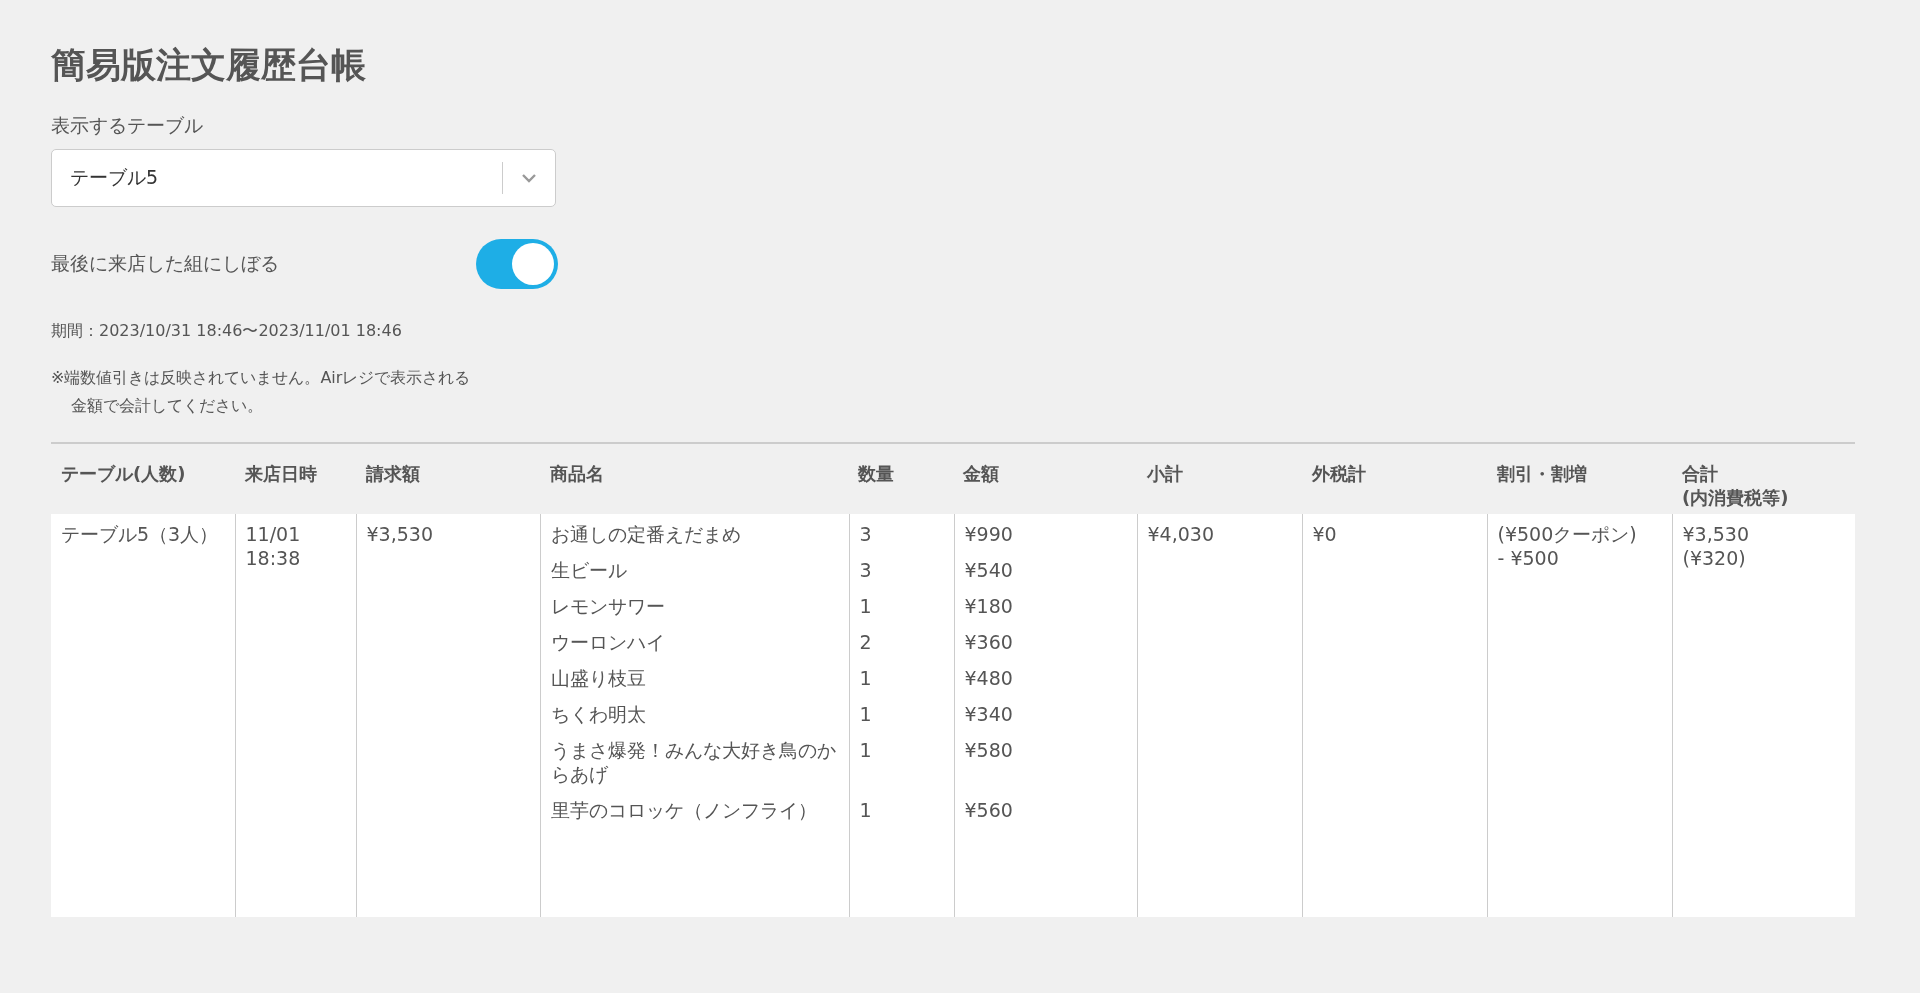 The width and height of the screenshot is (1920, 993). Describe the element at coordinates (981, 474) in the screenshot. I see `column-header: 金額` at that location.